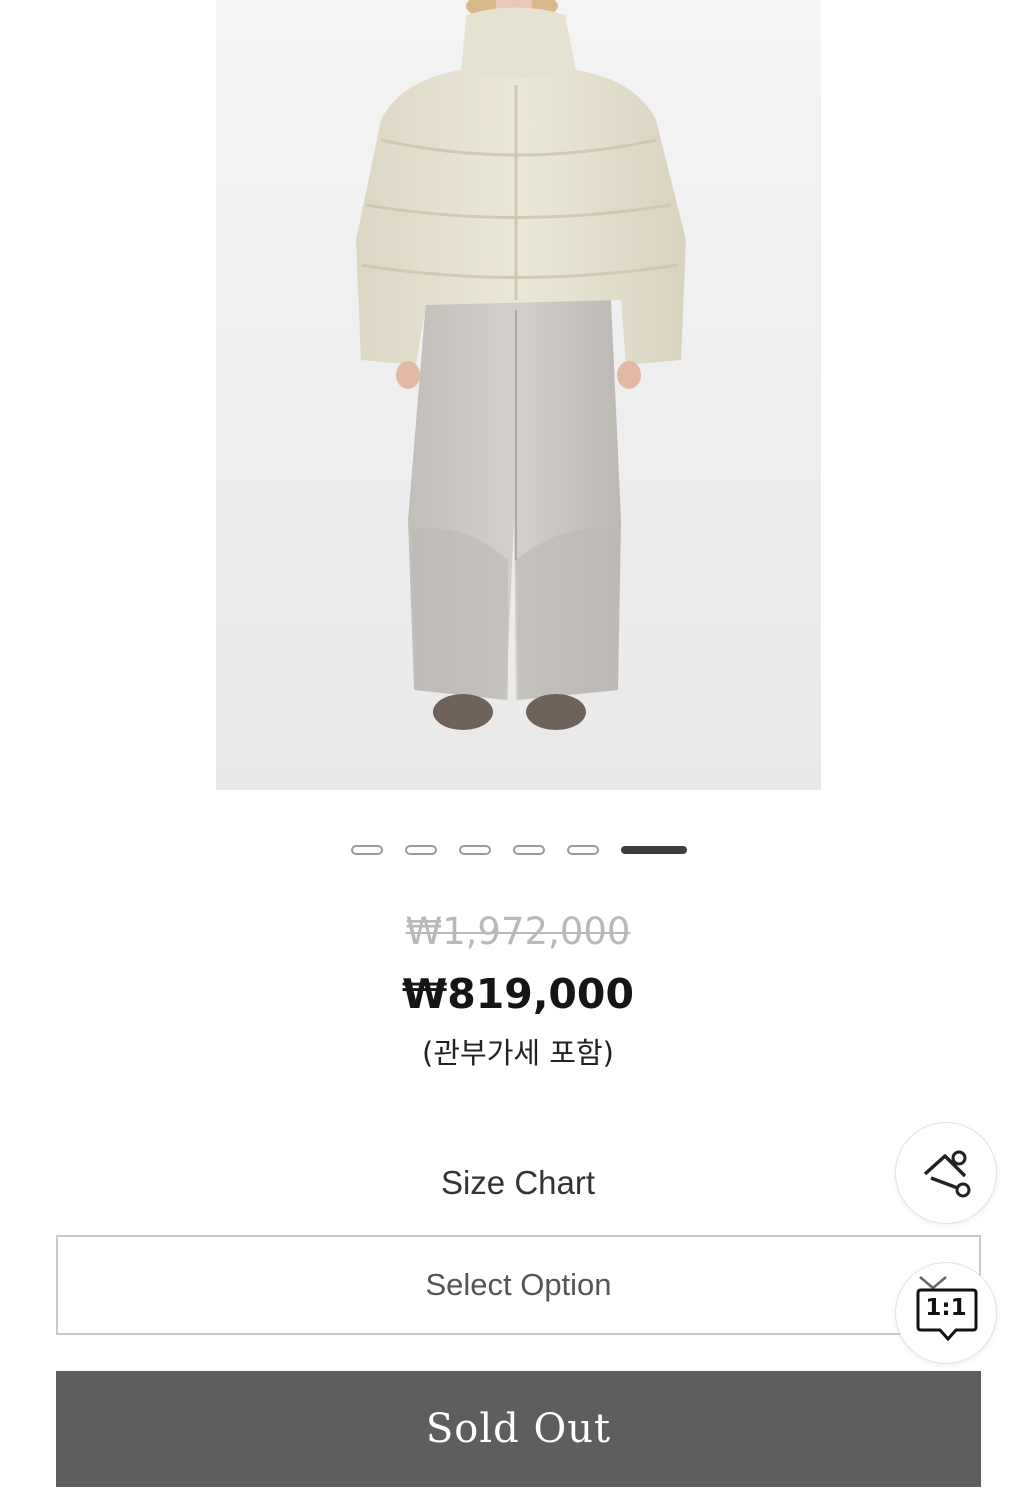 The image size is (1036, 1500). What do you see at coordinates (654, 850) in the screenshot?
I see `carousel-indicator-6-active` at bounding box center [654, 850].